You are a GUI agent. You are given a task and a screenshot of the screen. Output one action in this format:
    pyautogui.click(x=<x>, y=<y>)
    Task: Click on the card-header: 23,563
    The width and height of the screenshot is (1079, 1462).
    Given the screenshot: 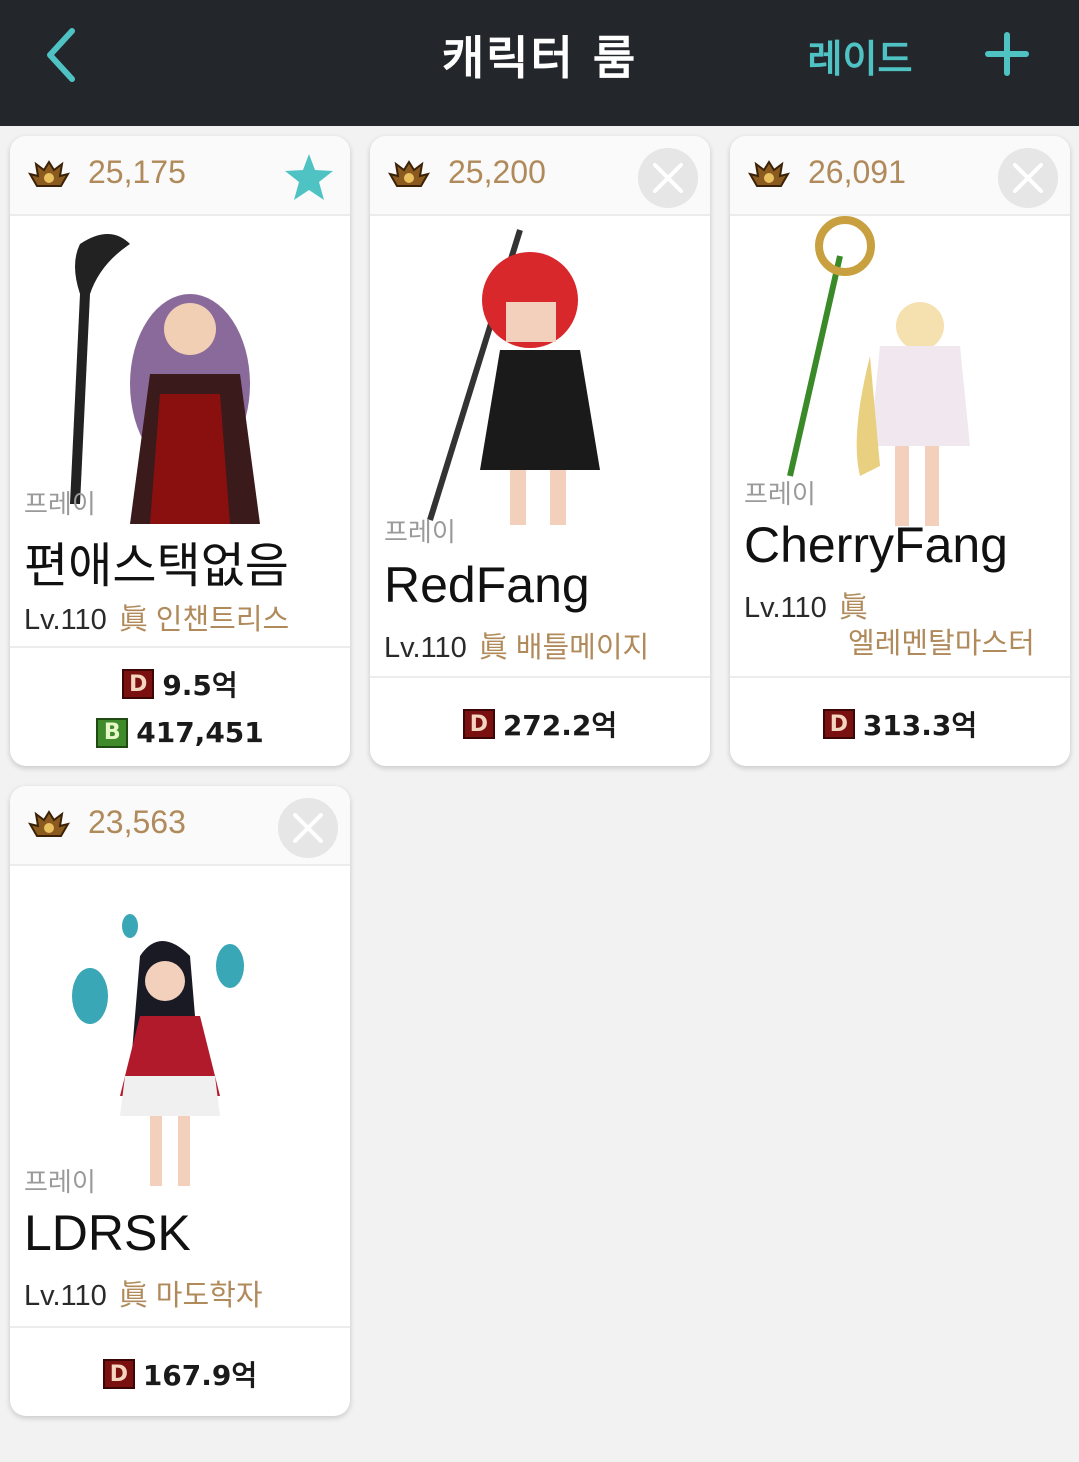 What is the action you would take?
    pyautogui.click(x=180, y=826)
    